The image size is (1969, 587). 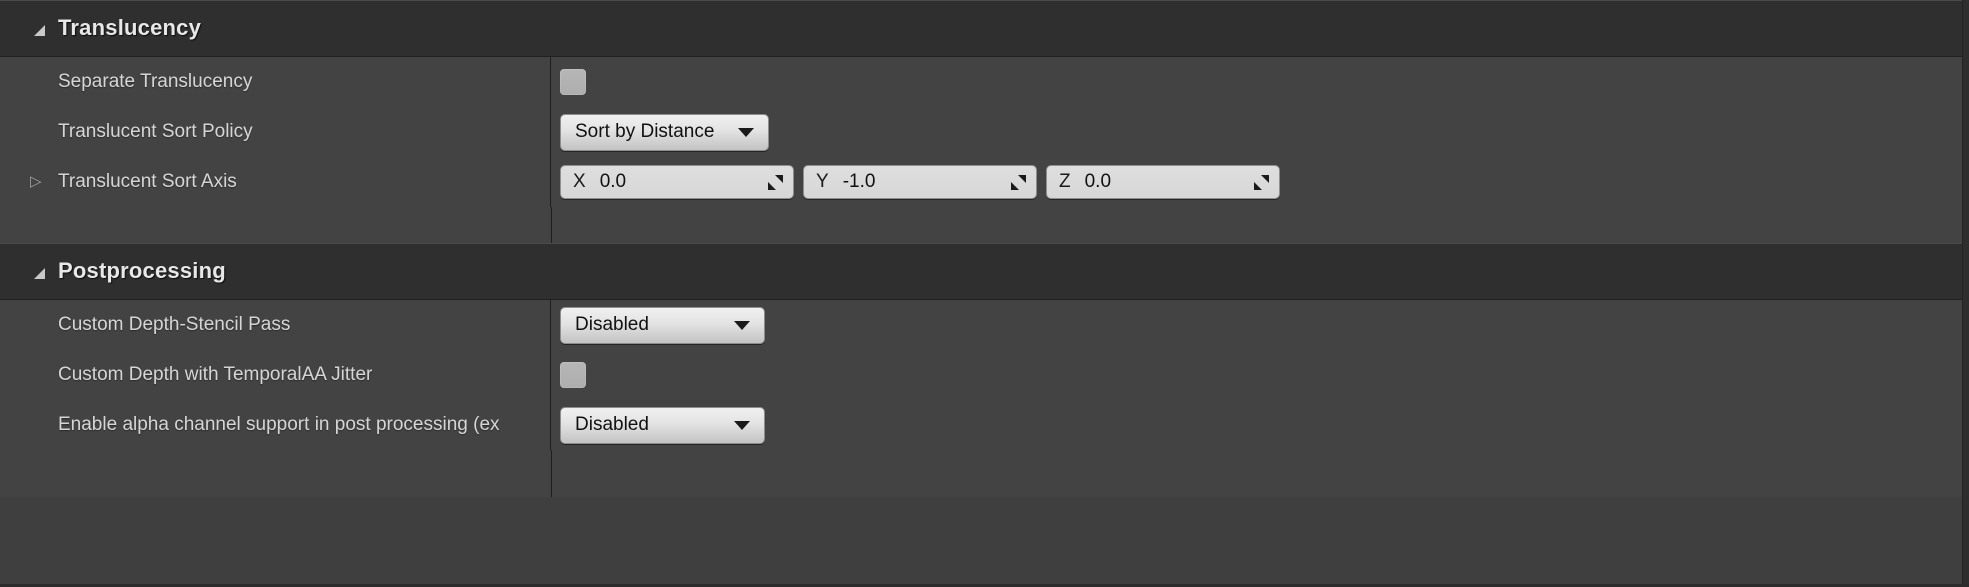 What do you see at coordinates (662, 425) in the screenshot?
I see `dropdown-enable-alpha-channel-support: Disabled` at bounding box center [662, 425].